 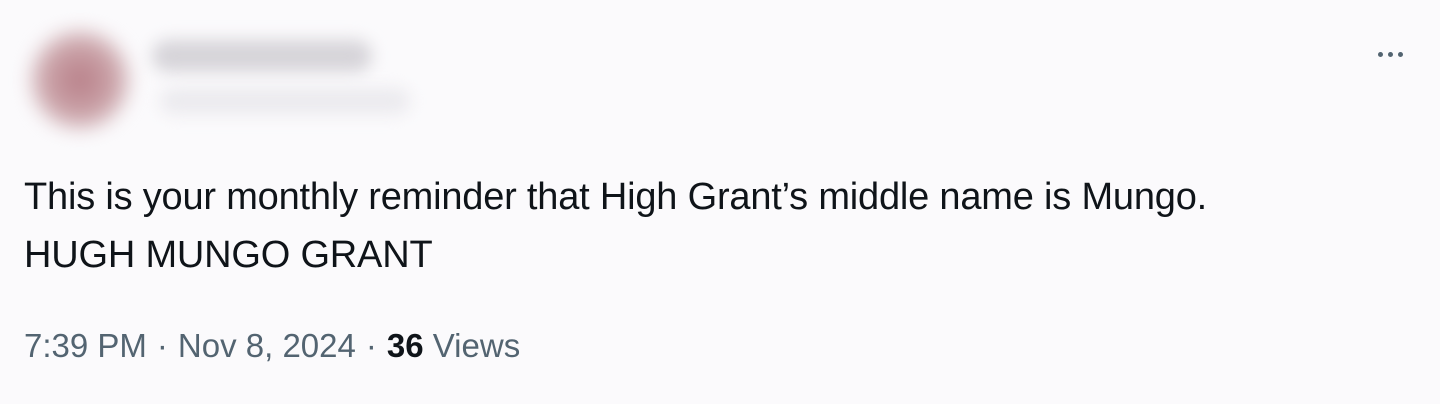 I want to click on timestamp-link: 7:39 PM · Nov 8, 2024, so click(x=190, y=345).